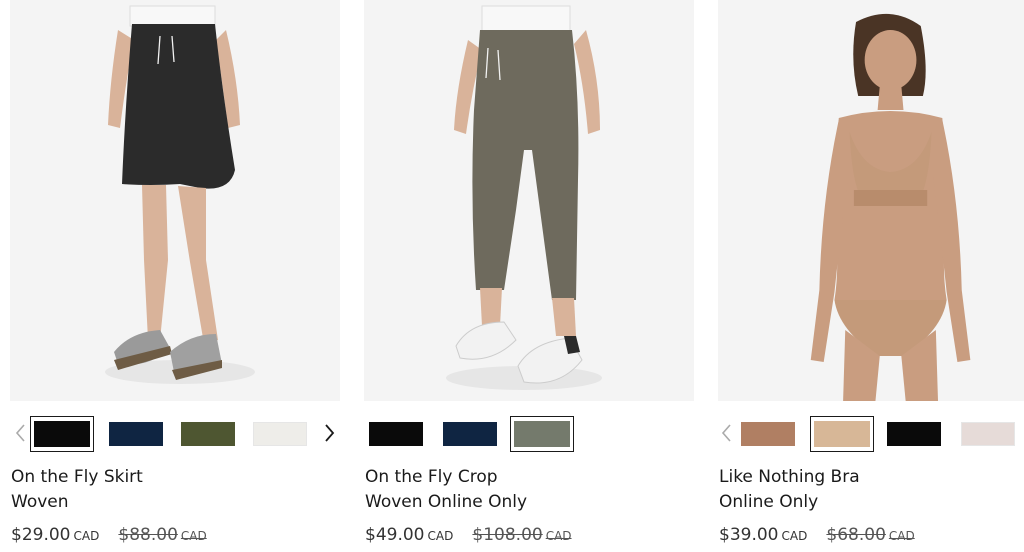 Image resolution: width=1024 pixels, height=552 pixels. Describe the element at coordinates (525, 502) in the screenshot. I see `product-name-line-2: Woven Online Only` at that location.